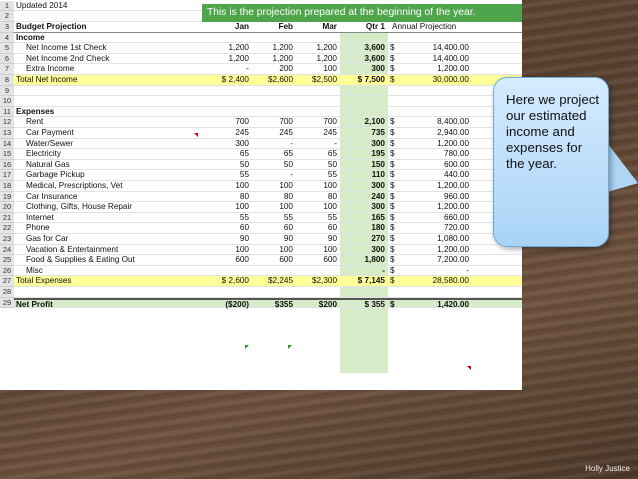 This screenshot has height=479, width=638. What do you see at coordinates (120, 250) in the screenshot?
I see `row-label: Vacation & Entertainment` at bounding box center [120, 250].